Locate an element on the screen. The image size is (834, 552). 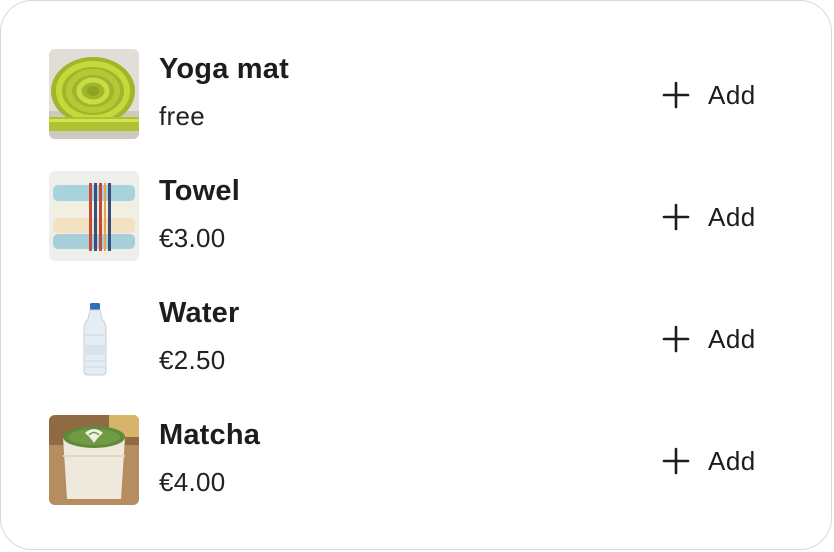
item-name: Towel is located at coordinates (200, 191).